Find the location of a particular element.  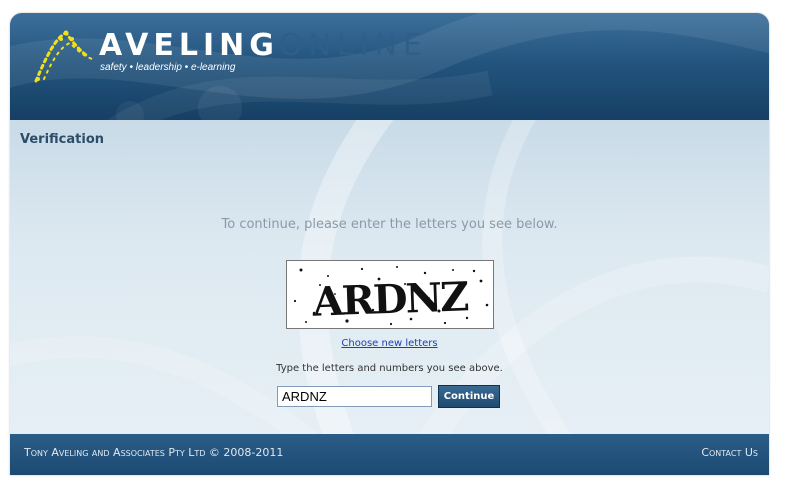

captcha-image: ARDNZ is located at coordinates (390, 294).